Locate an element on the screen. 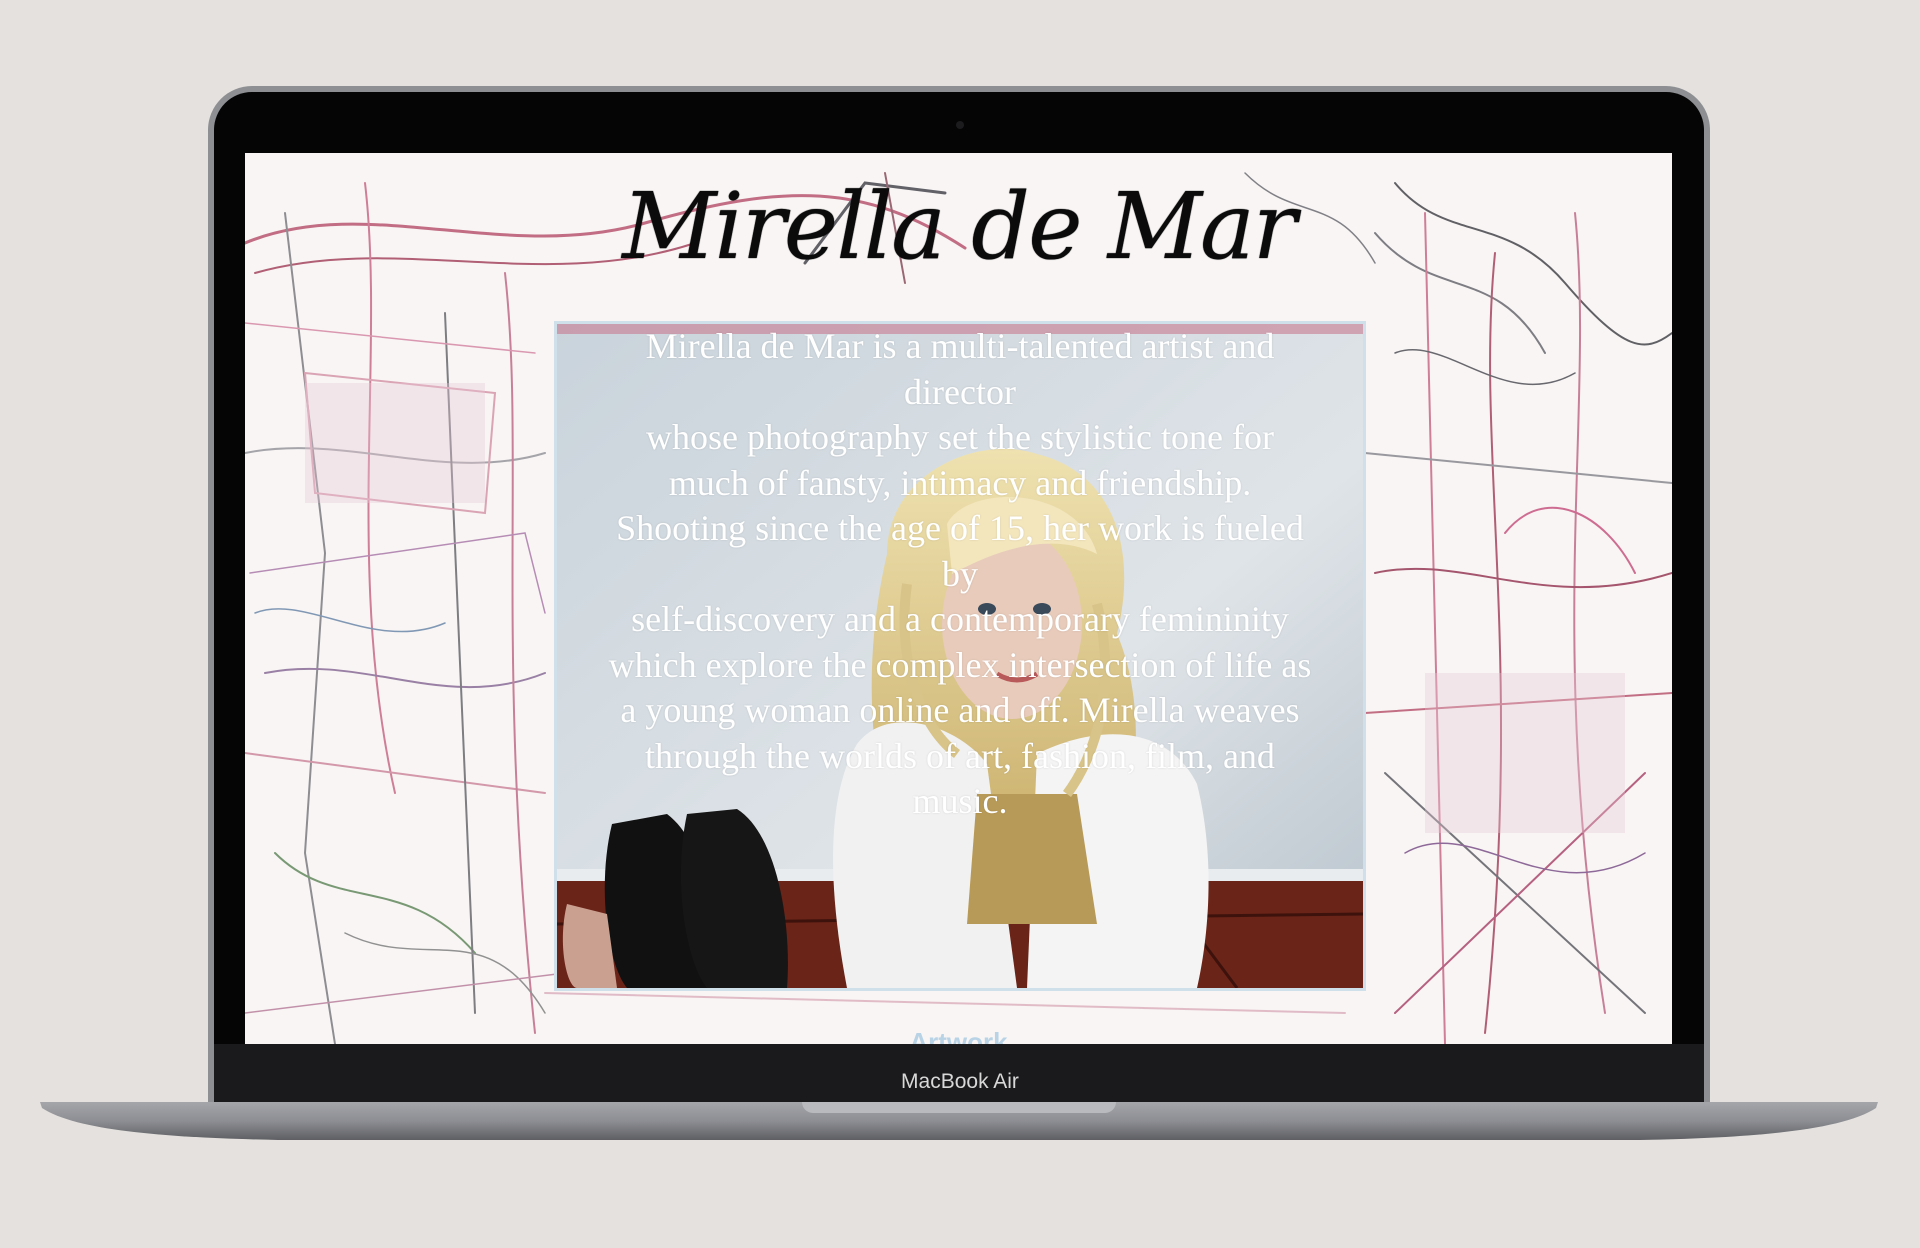 Image resolution: width=1920 pixels, height=1248 pixels. model-label: MacBook Air is located at coordinates (960, 1081).